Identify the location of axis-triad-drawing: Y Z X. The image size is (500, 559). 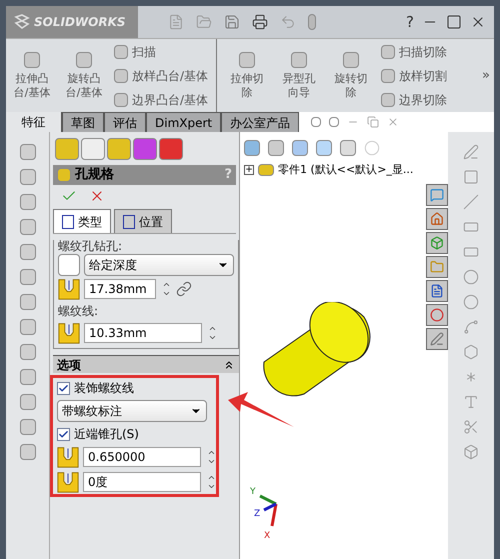
(268, 512).